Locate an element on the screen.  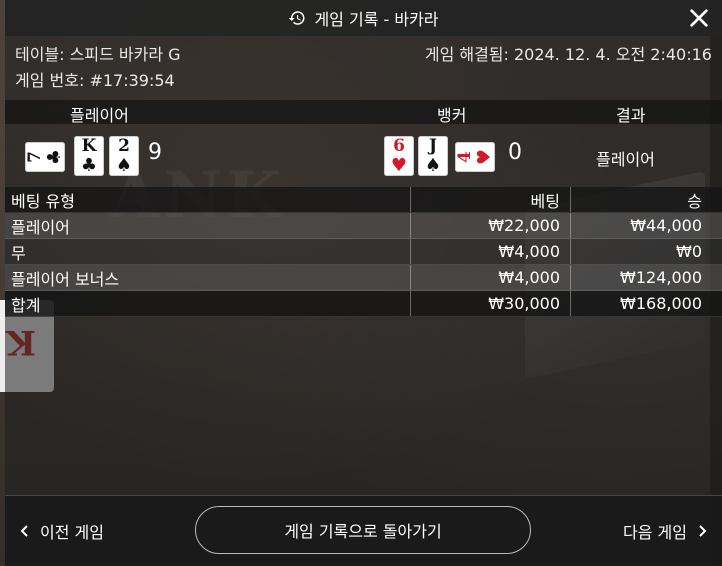
bets-header-row: 베팅 유형 베팅 승 is located at coordinates (363, 200).